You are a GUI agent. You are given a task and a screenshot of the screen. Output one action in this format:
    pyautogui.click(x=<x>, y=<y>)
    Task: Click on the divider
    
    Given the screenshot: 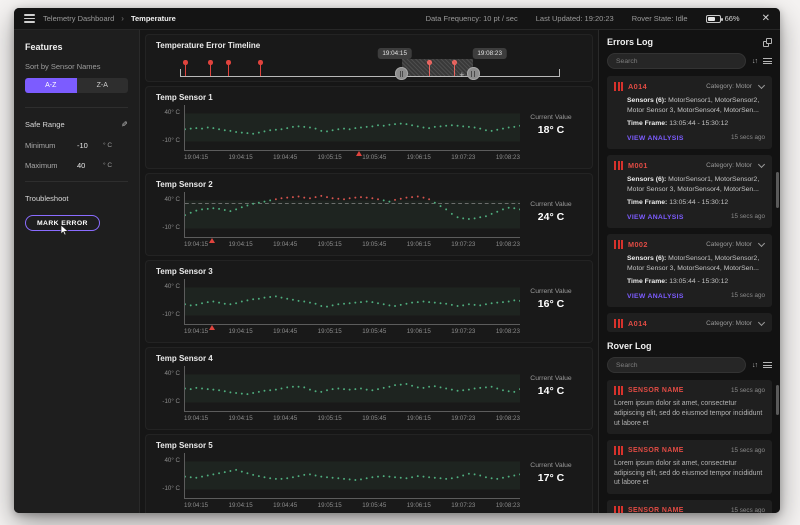 What is the action you would take?
    pyautogui.click(x=76, y=107)
    